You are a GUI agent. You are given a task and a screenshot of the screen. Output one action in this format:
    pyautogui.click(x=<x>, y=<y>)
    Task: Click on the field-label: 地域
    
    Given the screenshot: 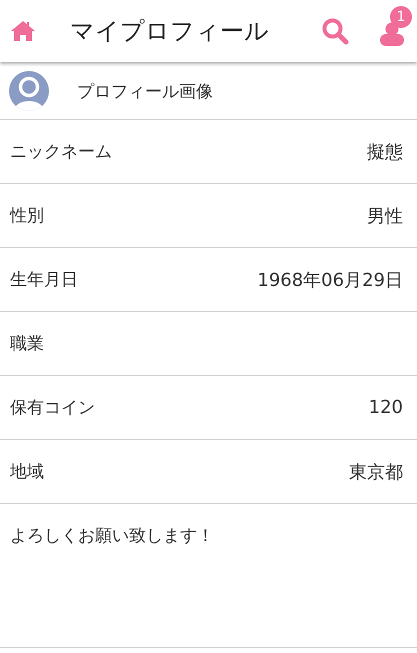 What is the action you would take?
    pyautogui.click(x=27, y=472)
    